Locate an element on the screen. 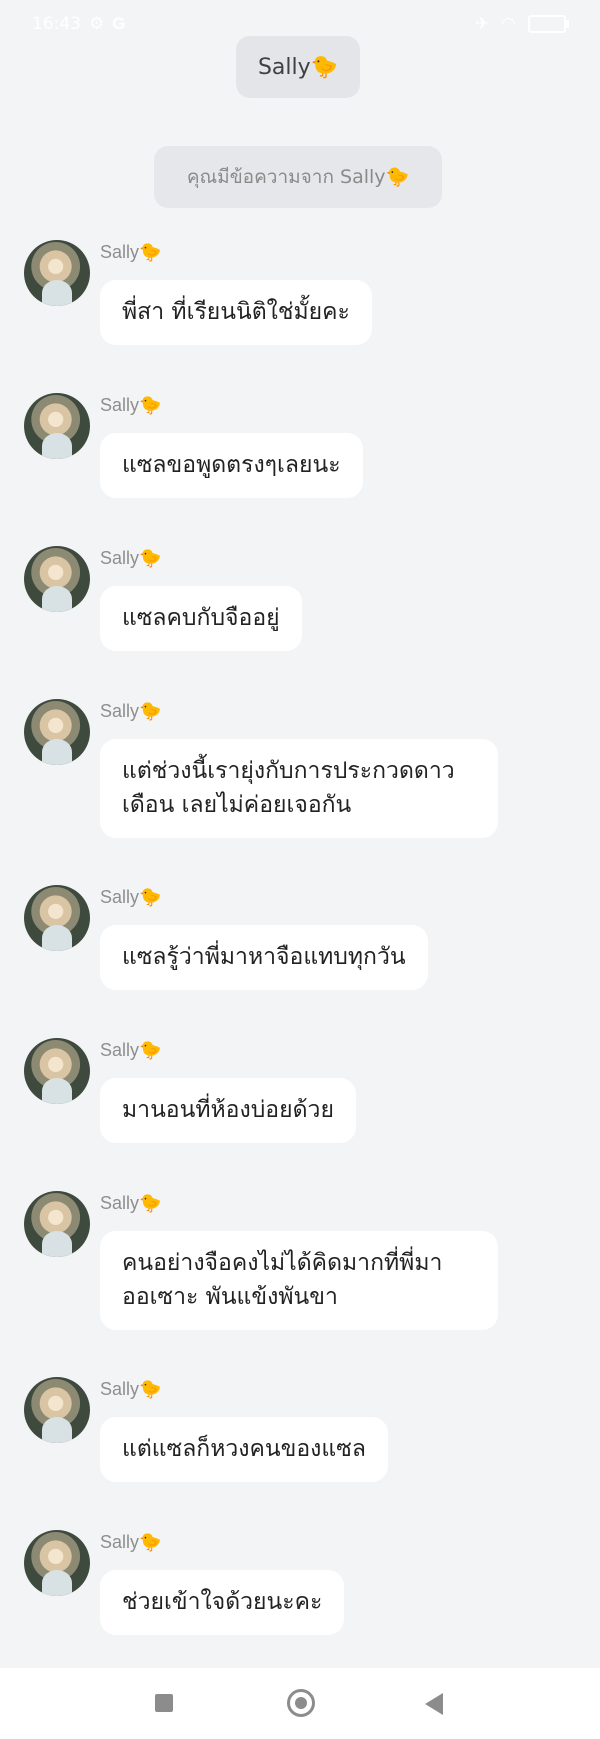 The image size is (600, 1739). new-message-notice: คุณมีข้อความจาก Sally🐤 is located at coordinates (298, 177).